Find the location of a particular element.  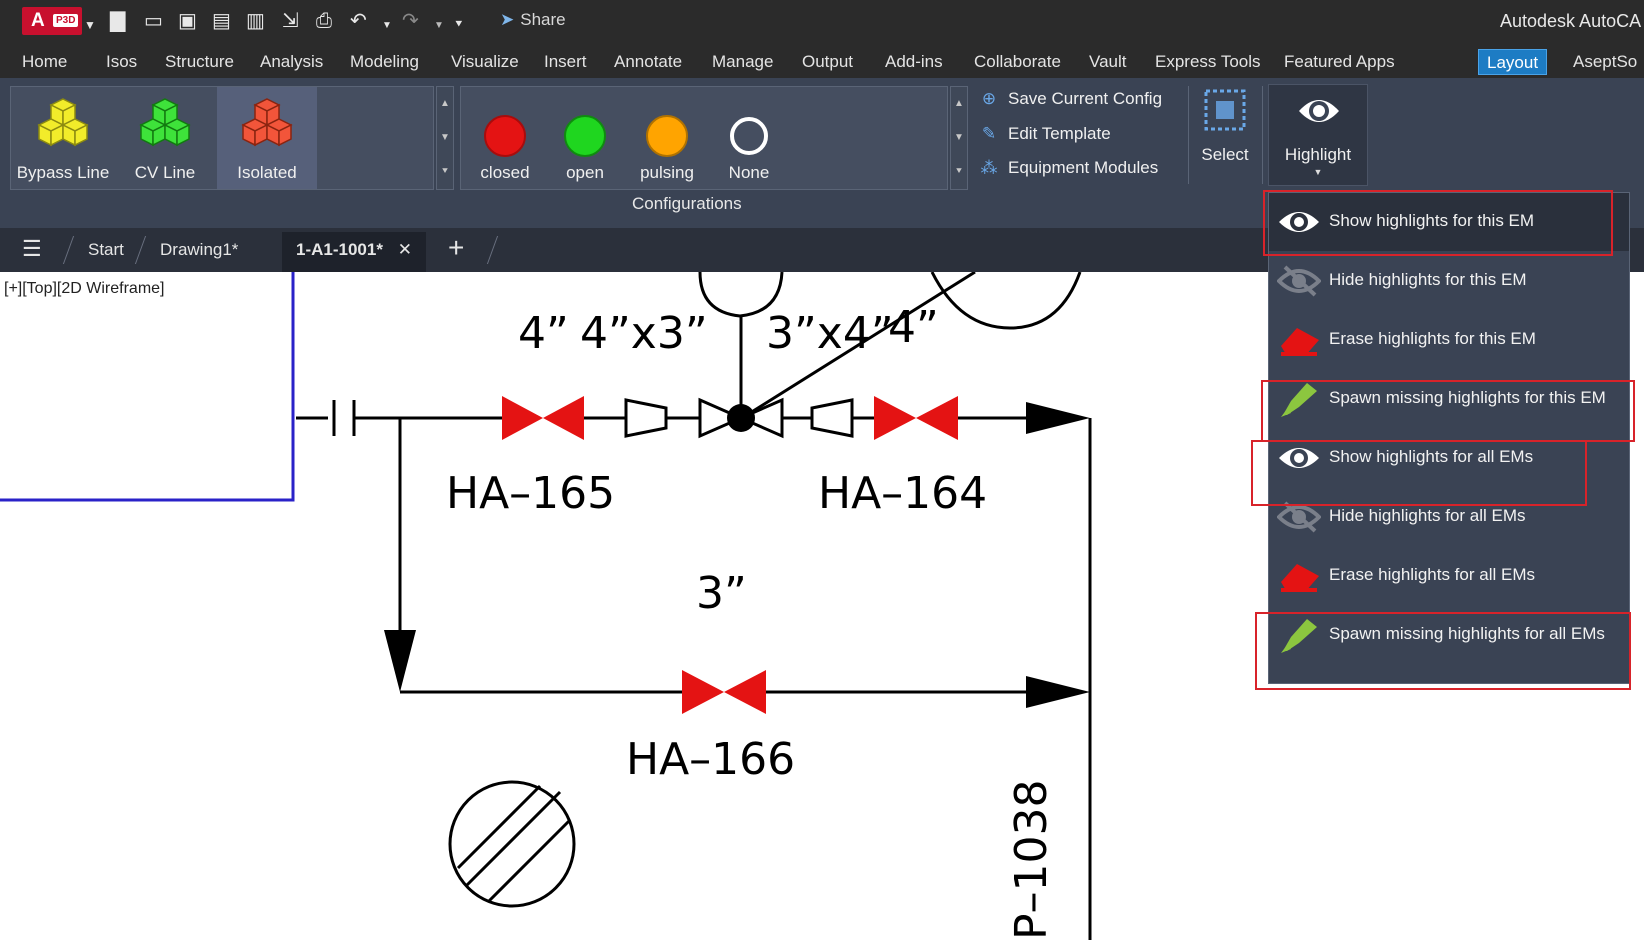

tab-layout: Layout is located at coordinates (1513, 62).